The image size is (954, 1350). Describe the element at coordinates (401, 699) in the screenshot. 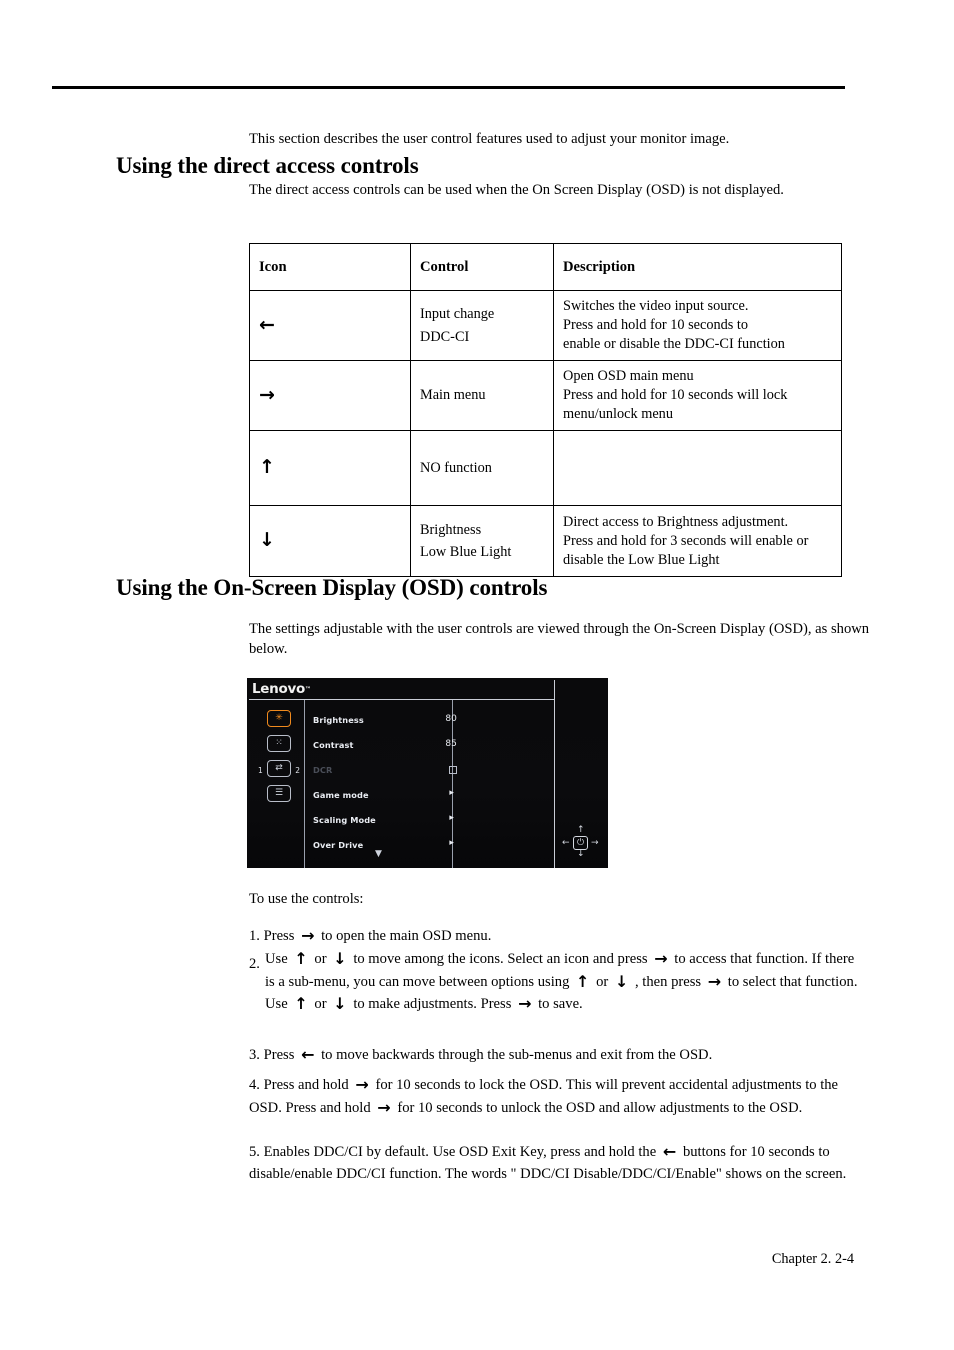

I see `osd-top-divider` at that location.